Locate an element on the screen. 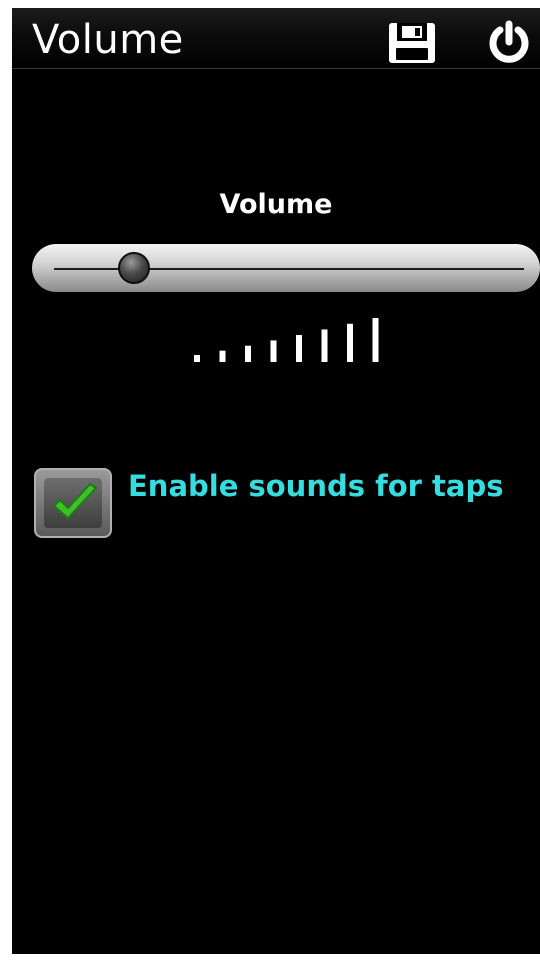 Image resolution: width=540 pixels, height=962 pixels. checkbox-box is located at coordinates (73, 503).